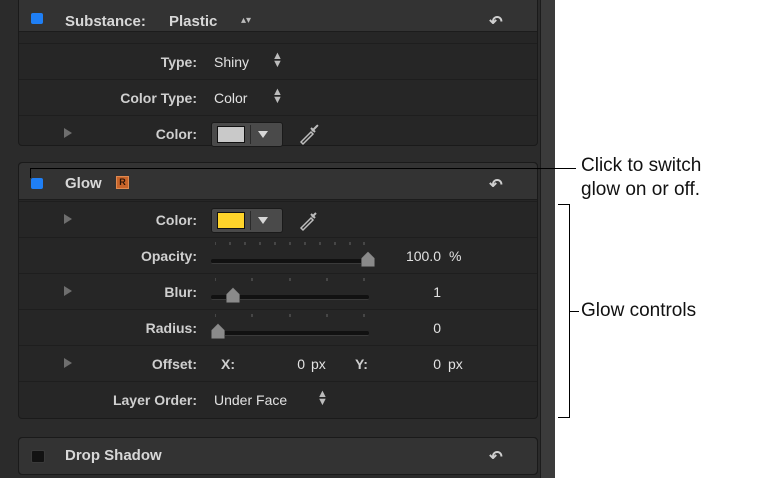 The width and height of the screenshot is (772, 478). I want to click on substance-title: Substance:, so click(105, 21).